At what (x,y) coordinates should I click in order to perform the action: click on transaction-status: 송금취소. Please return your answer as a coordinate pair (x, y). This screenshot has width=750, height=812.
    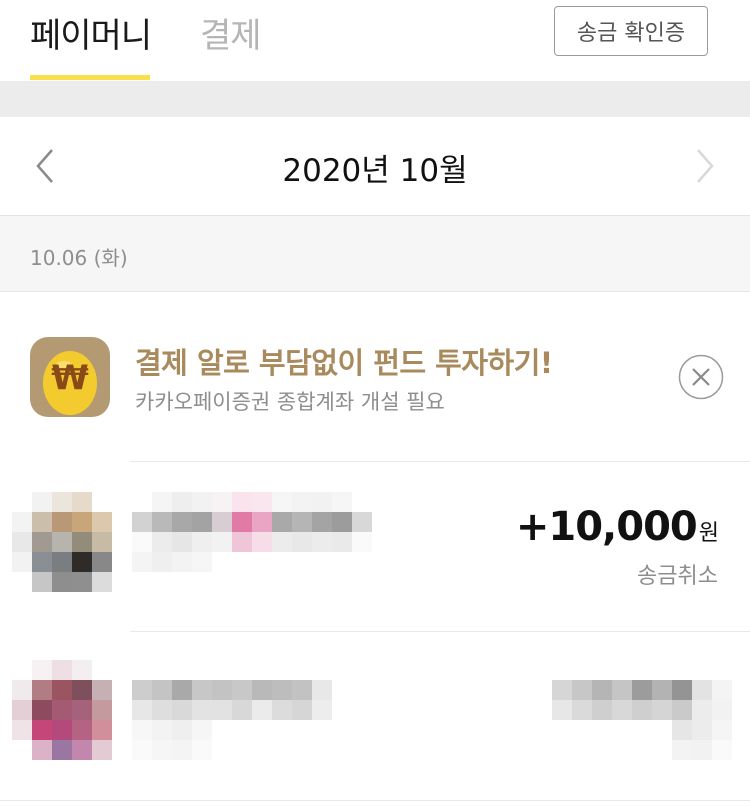
    Looking at the image, I should click on (677, 576).